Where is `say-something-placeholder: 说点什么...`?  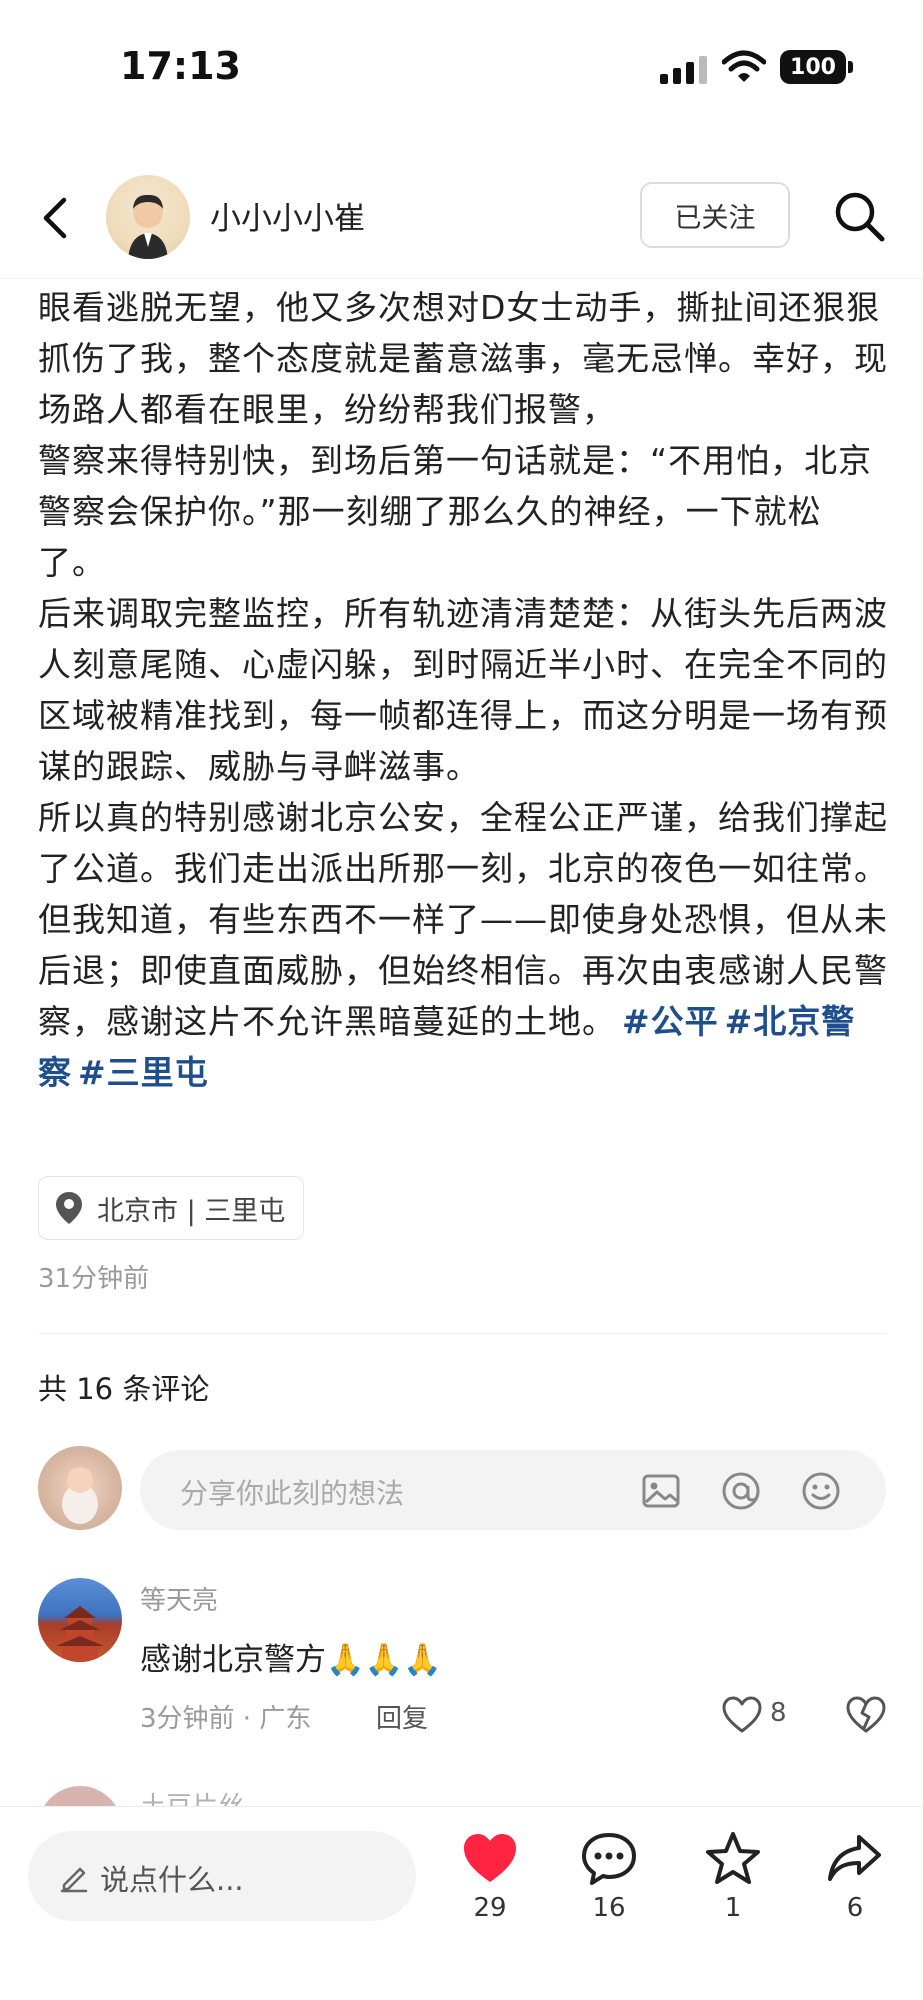
say-something-placeholder: 说点什么... is located at coordinates (172, 1880).